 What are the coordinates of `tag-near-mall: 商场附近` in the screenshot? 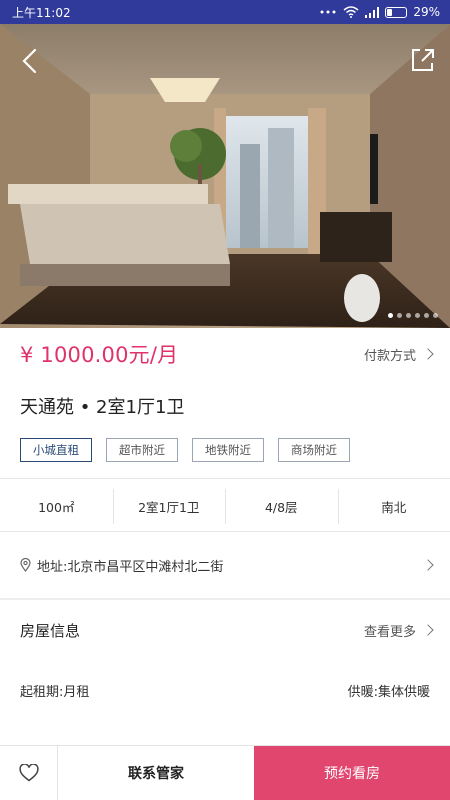 It's located at (314, 450).